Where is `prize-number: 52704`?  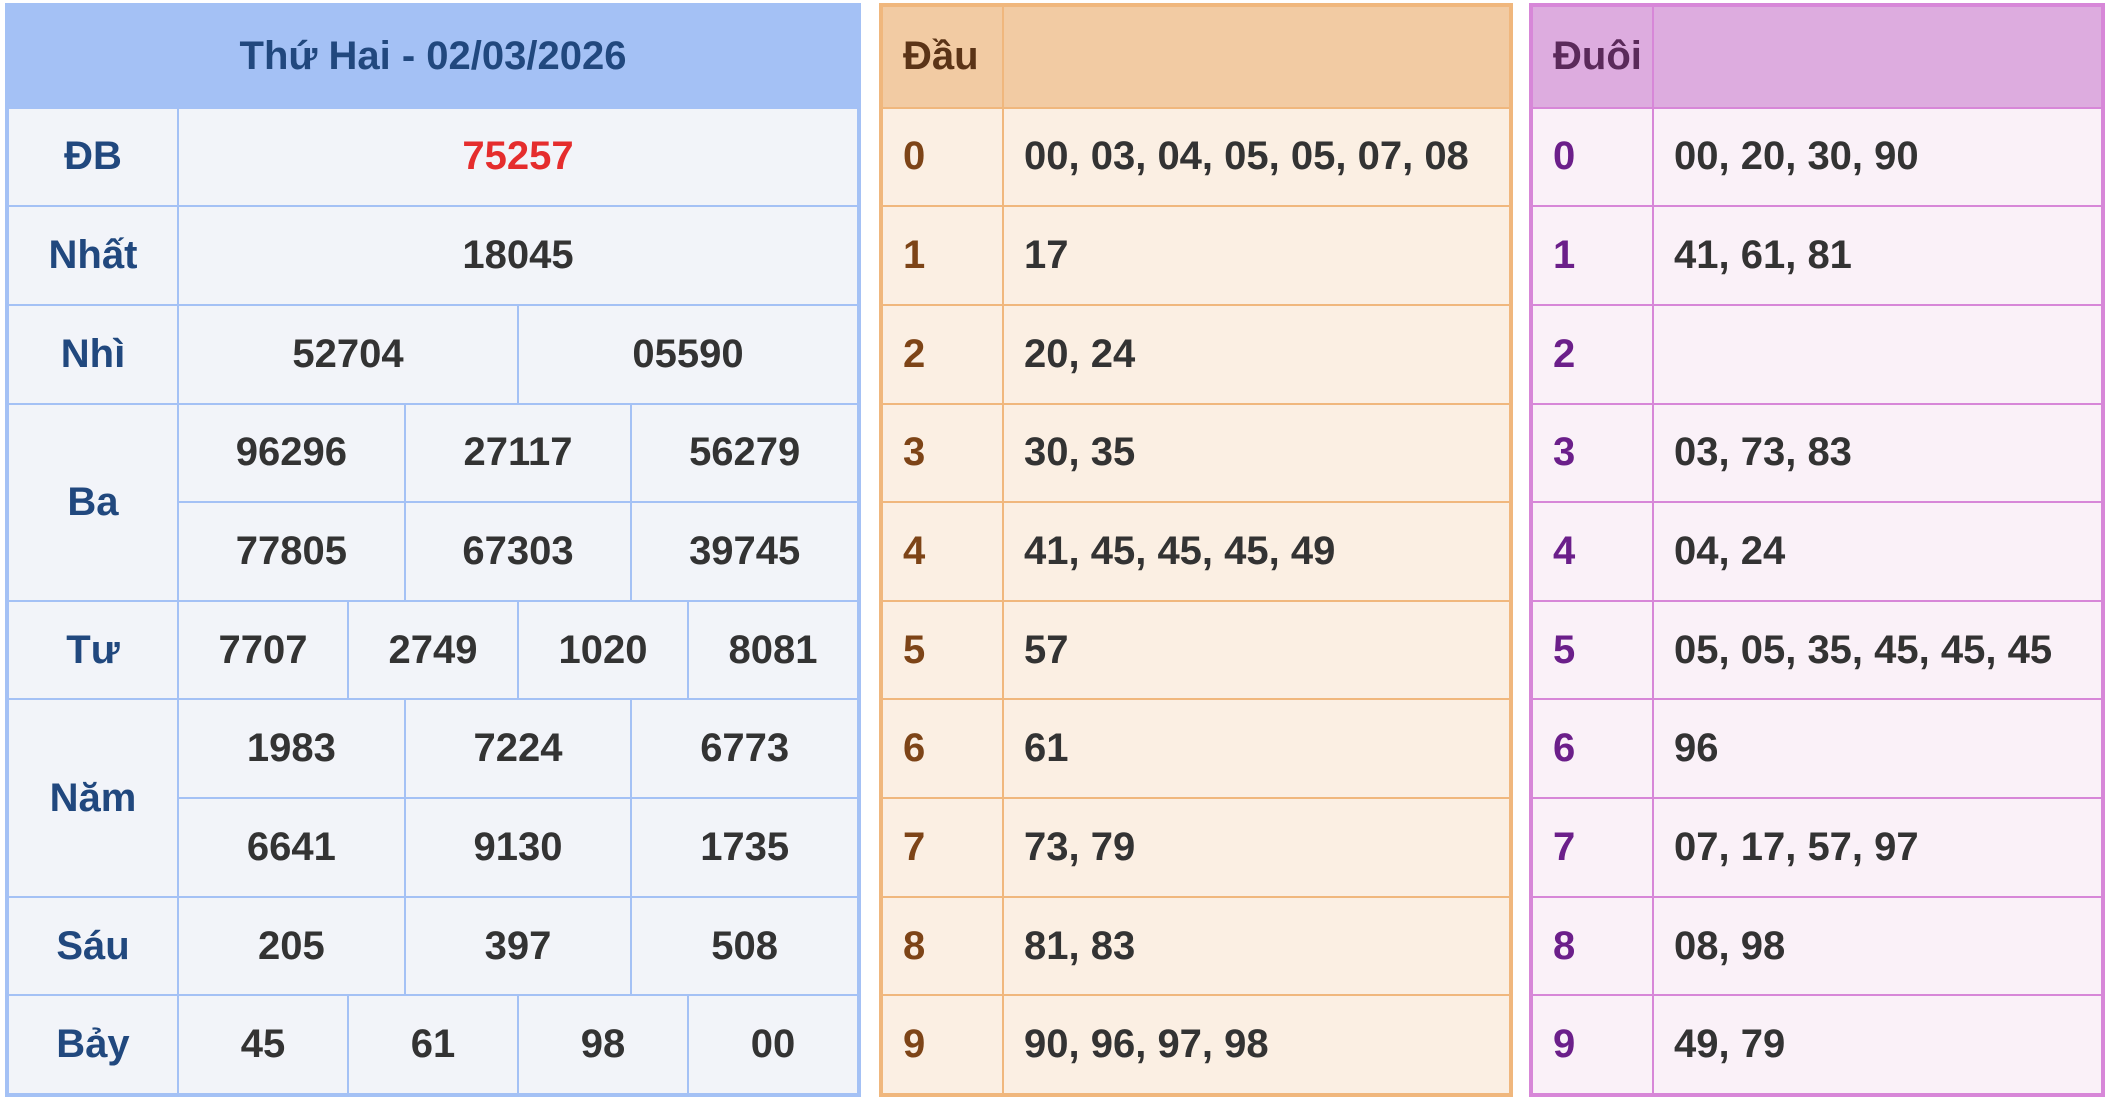
prize-number: 52704 is located at coordinates (348, 353).